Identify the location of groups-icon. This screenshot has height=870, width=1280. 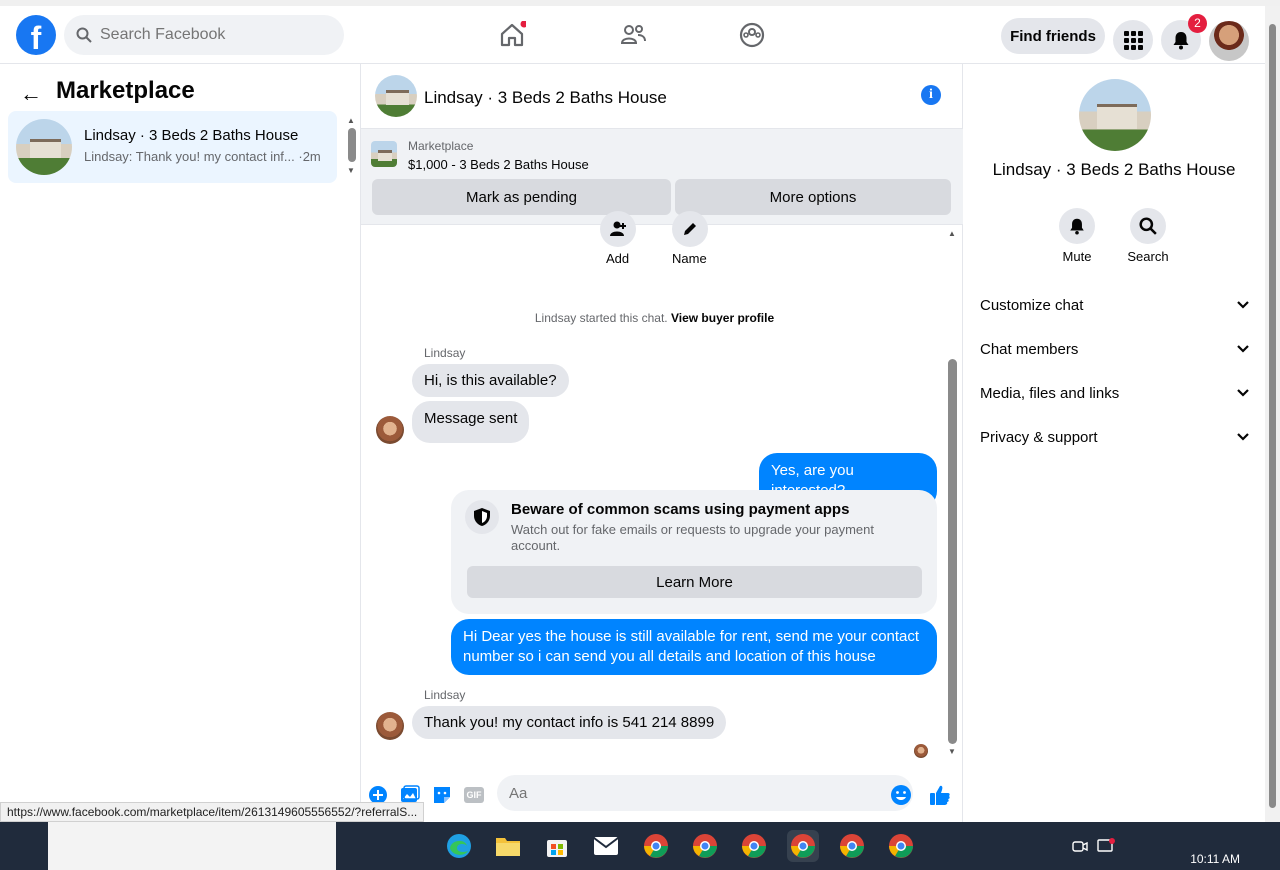
(752, 35).